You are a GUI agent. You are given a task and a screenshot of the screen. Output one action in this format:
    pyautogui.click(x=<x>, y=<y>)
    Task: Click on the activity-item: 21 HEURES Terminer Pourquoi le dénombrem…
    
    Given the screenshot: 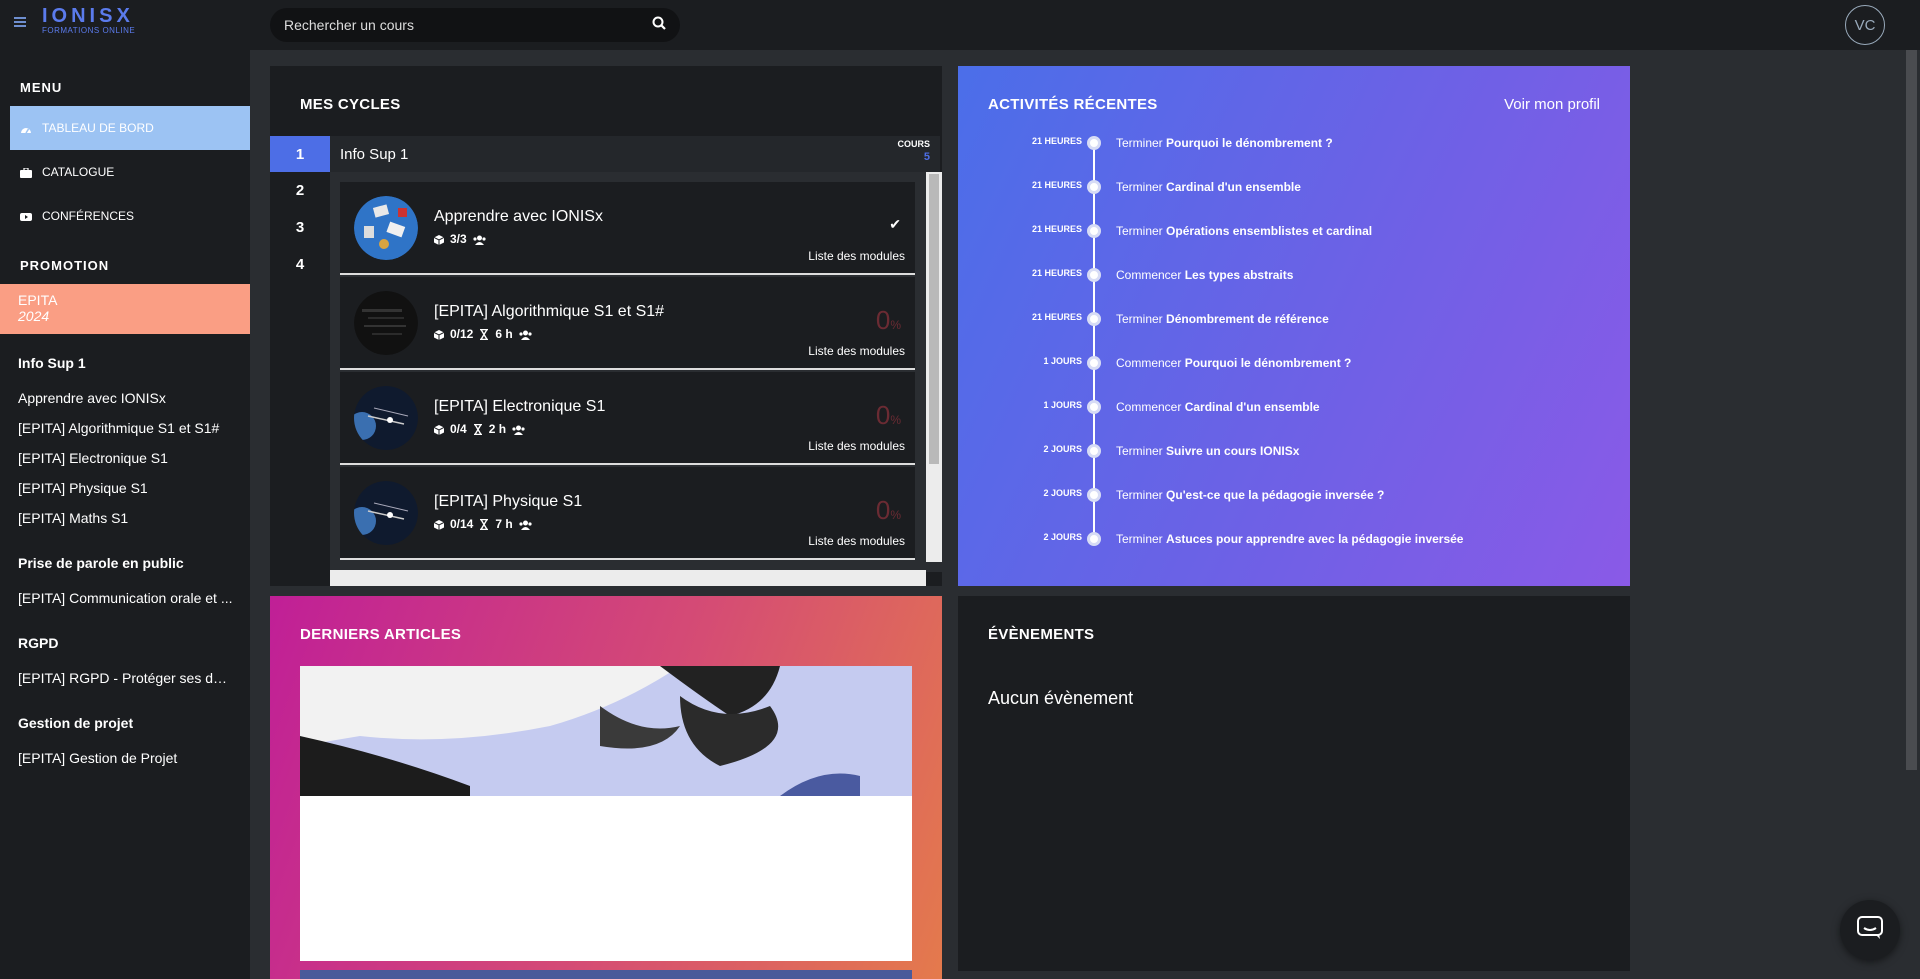 What is the action you would take?
    pyautogui.click(x=1294, y=143)
    